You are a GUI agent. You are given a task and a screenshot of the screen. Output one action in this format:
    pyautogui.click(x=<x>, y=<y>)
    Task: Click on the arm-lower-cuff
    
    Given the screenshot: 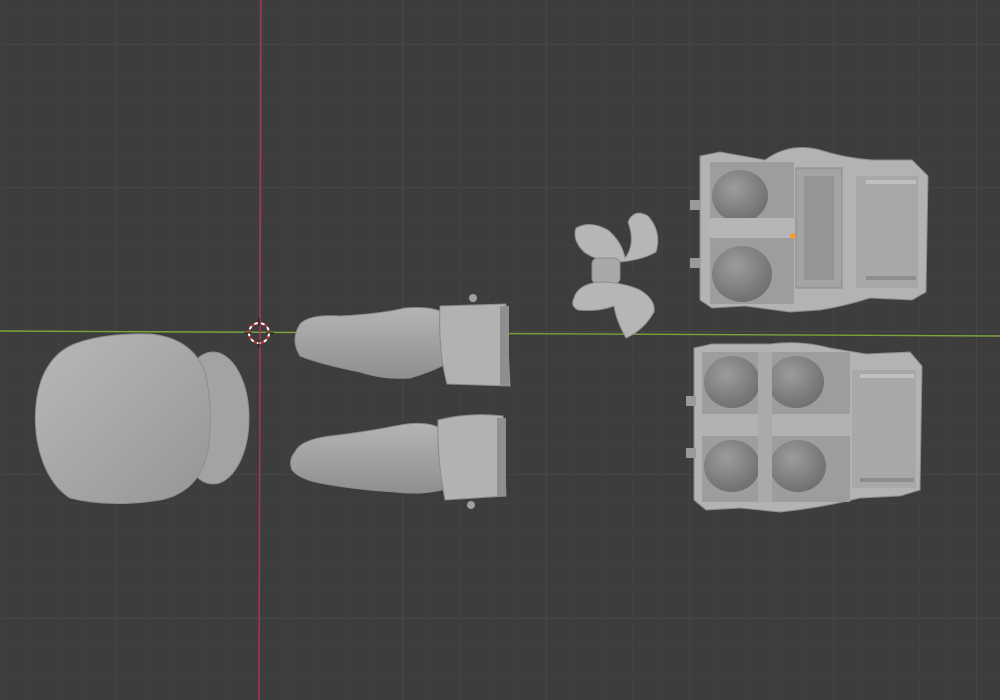 What is the action you would take?
    pyautogui.click(x=472, y=457)
    